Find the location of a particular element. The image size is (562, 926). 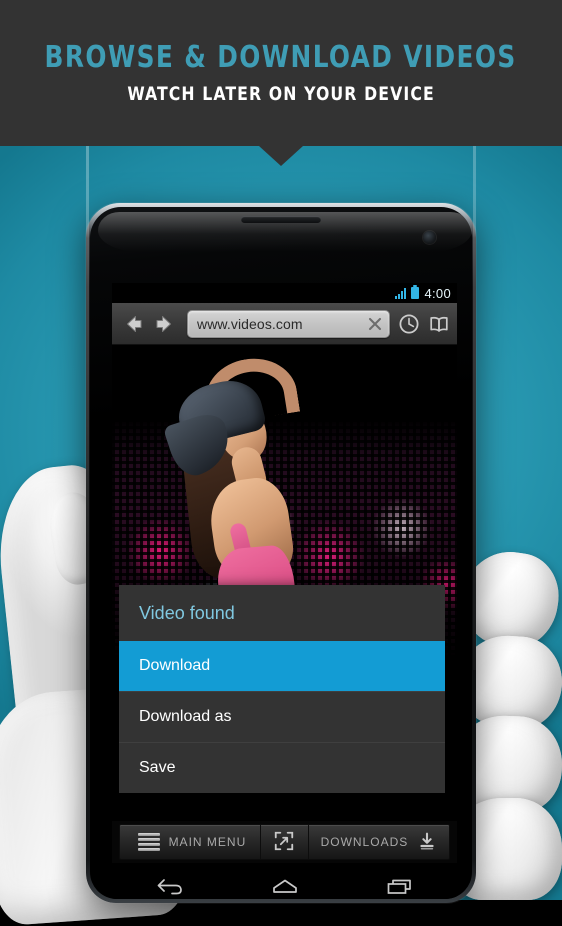

hamburger-menu-icon is located at coordinates (148, 842).